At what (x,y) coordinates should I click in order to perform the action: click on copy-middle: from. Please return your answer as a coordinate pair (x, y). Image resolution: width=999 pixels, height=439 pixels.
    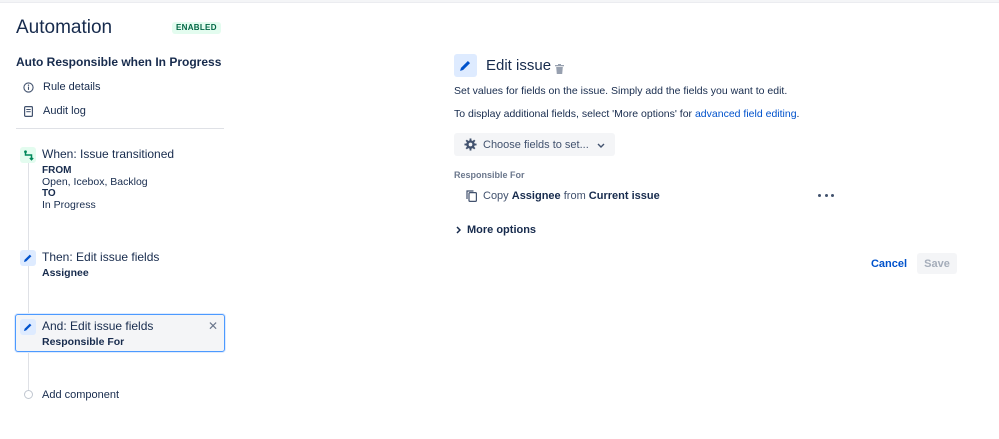
    Looking at the image, I should click on (574, 196).